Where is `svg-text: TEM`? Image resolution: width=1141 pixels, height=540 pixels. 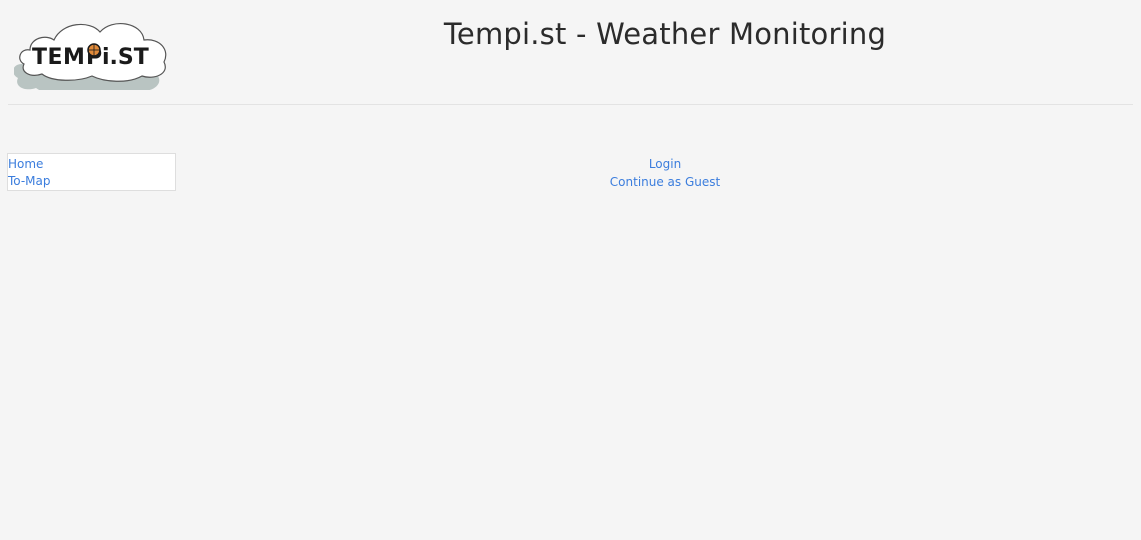
svg-text: TEM is located at coordinates (58, 57).